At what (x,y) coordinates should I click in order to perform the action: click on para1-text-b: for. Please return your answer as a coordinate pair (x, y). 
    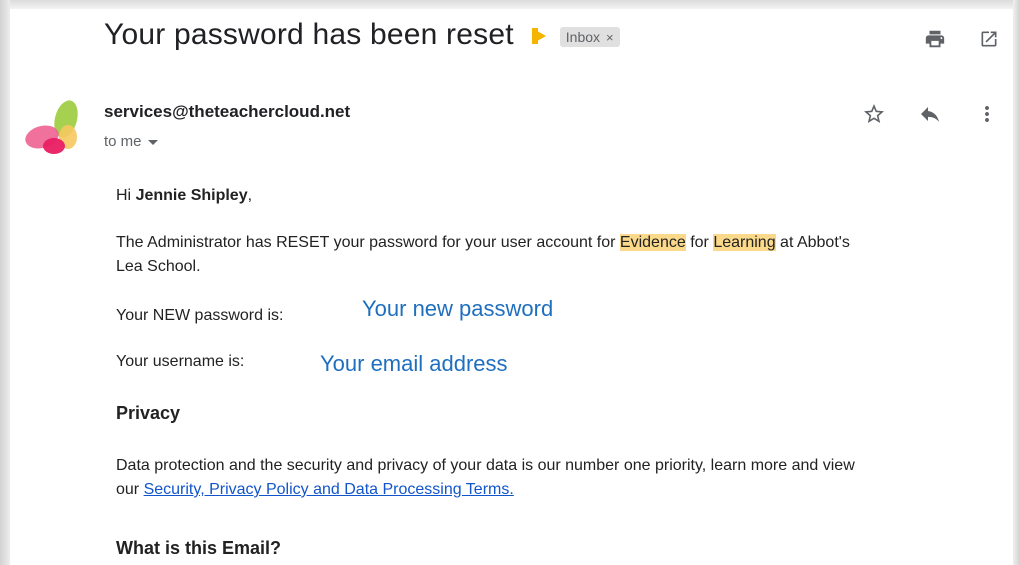
    Looking at the image, I should click on (699, 242).